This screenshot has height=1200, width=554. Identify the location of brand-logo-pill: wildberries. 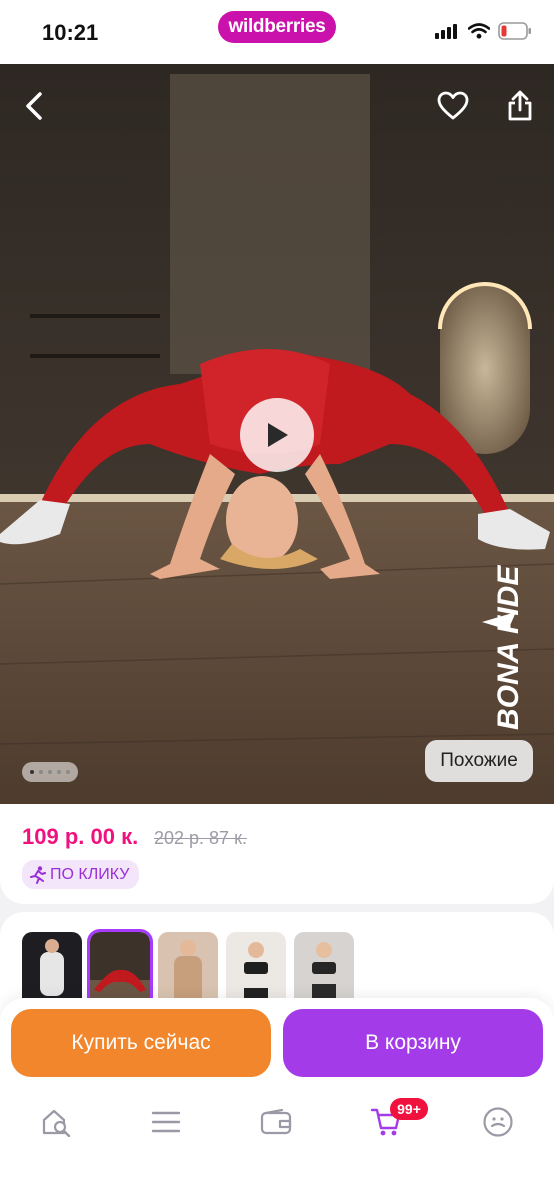
(277, 27).